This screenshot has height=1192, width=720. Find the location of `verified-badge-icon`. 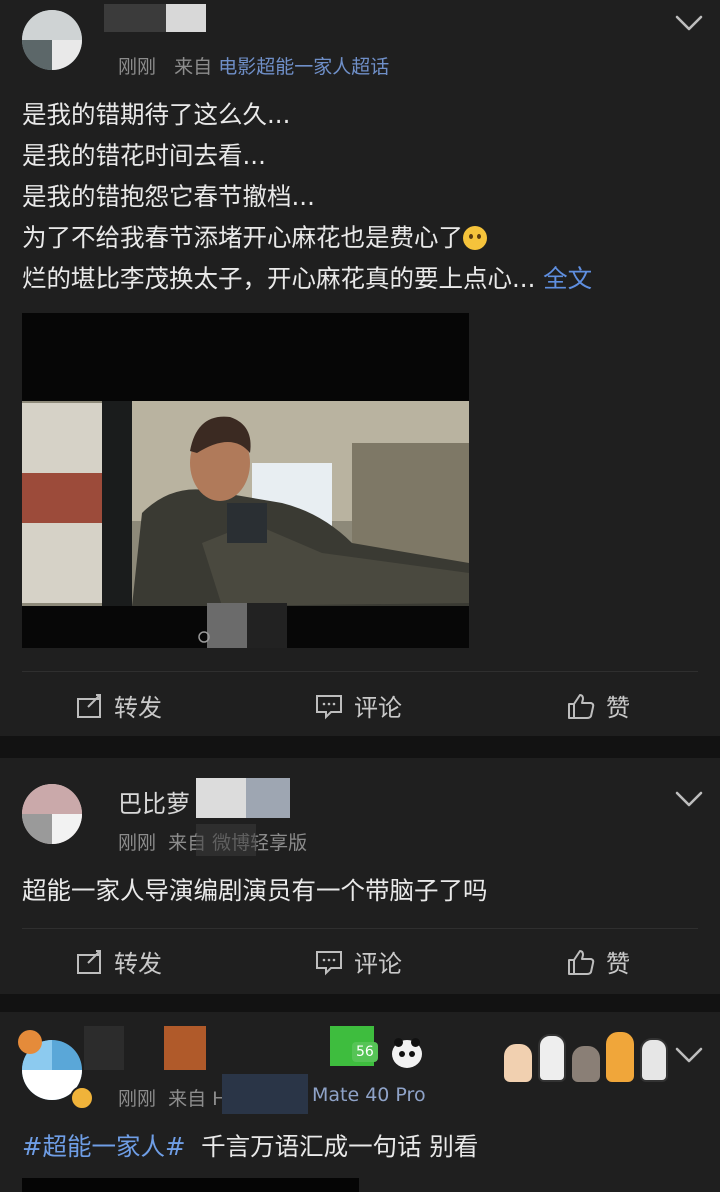

verified-badge-icon is located at coordinates (82, 1098).